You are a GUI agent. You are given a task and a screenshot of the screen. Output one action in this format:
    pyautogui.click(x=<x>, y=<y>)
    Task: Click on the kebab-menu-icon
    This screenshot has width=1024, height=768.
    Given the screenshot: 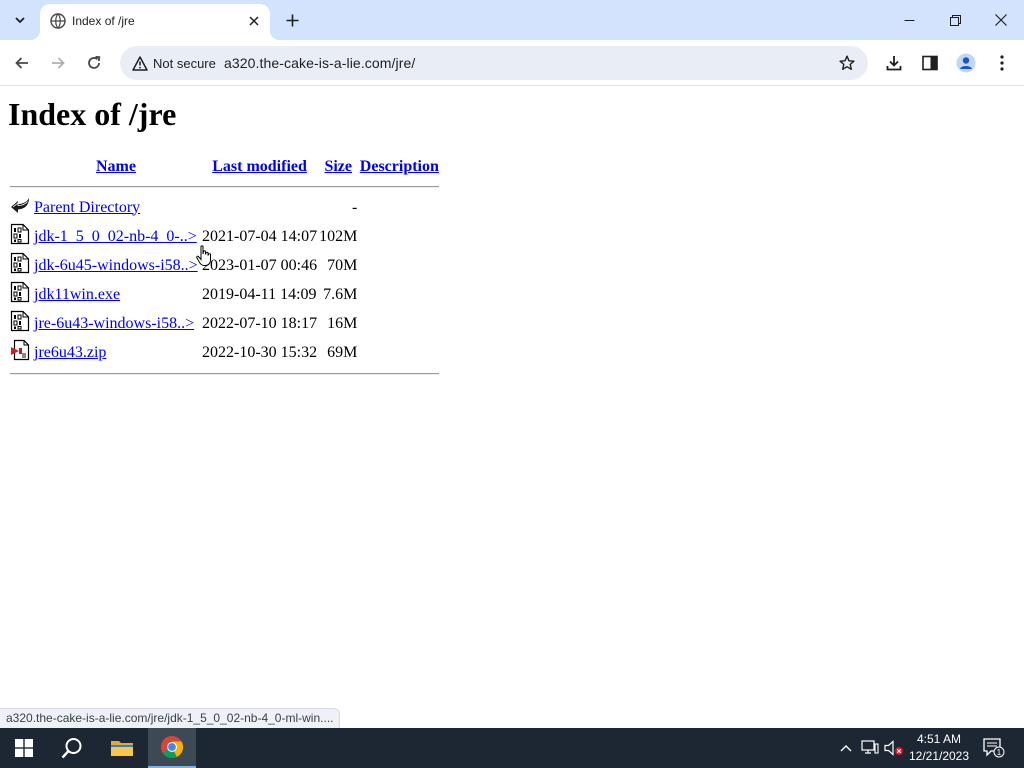 What is the action you would take?
    pyautogui.click(x=1002, y=63)
    